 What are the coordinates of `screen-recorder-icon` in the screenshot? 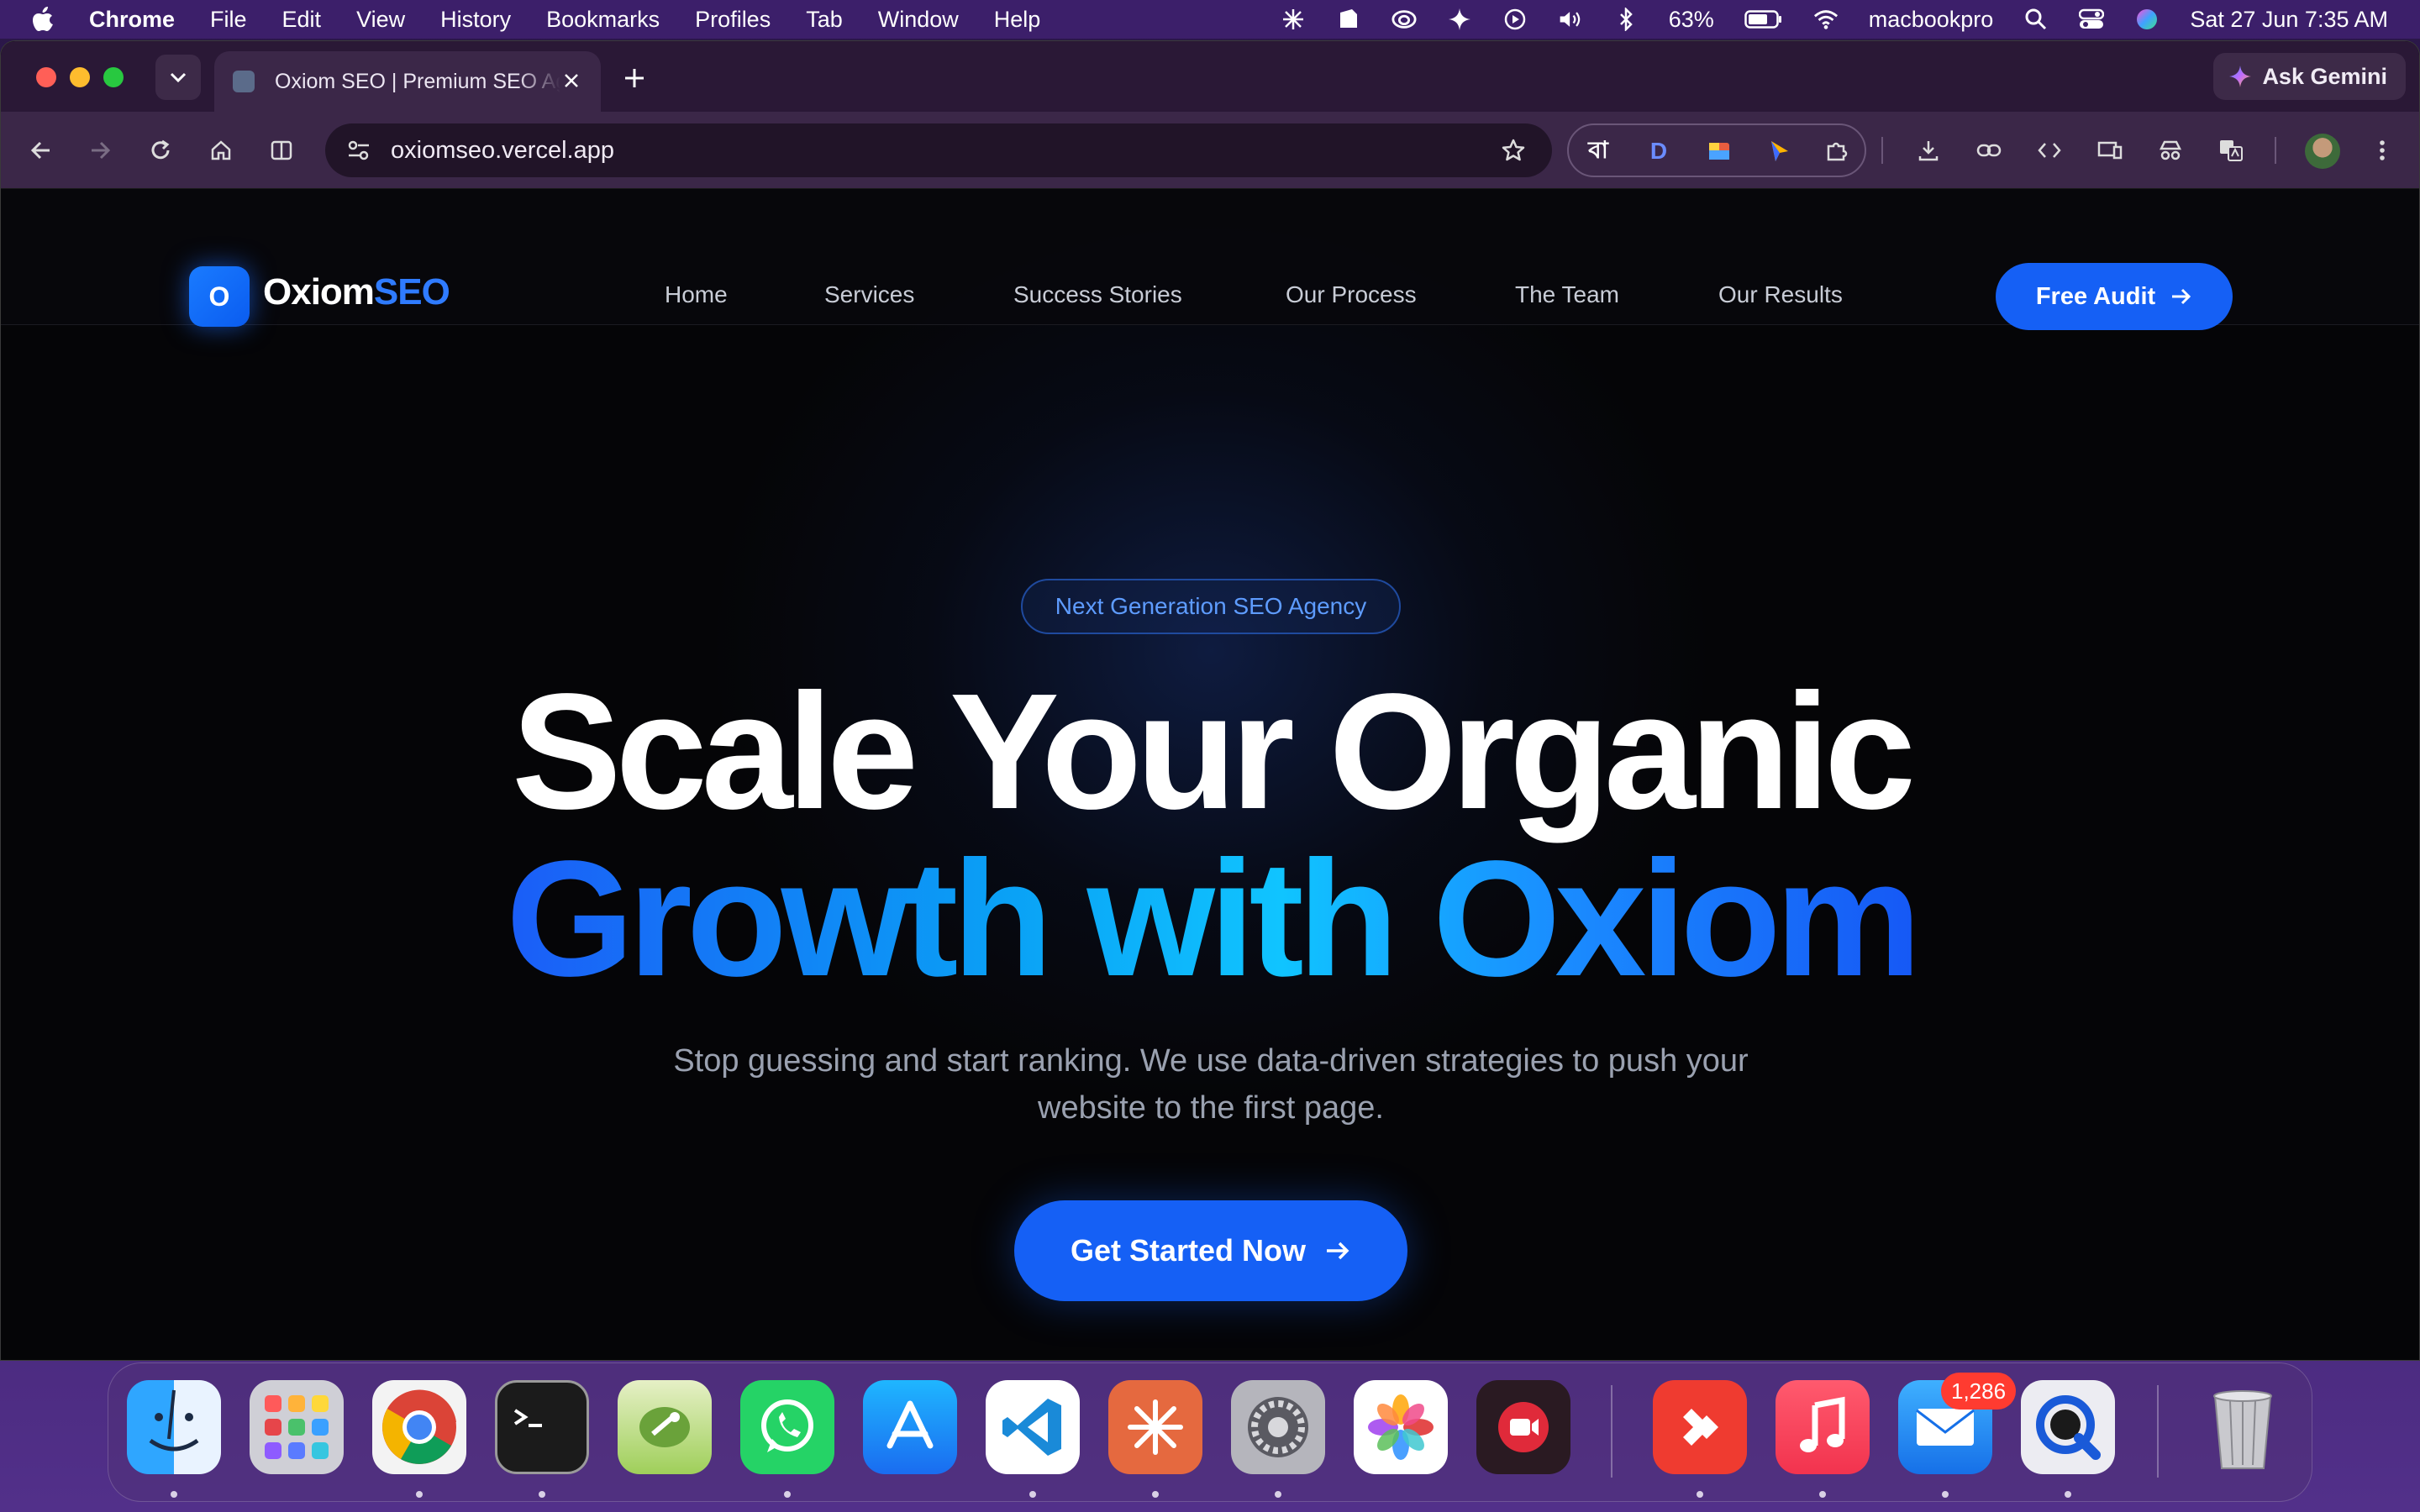 It's located at (1523, 1427).